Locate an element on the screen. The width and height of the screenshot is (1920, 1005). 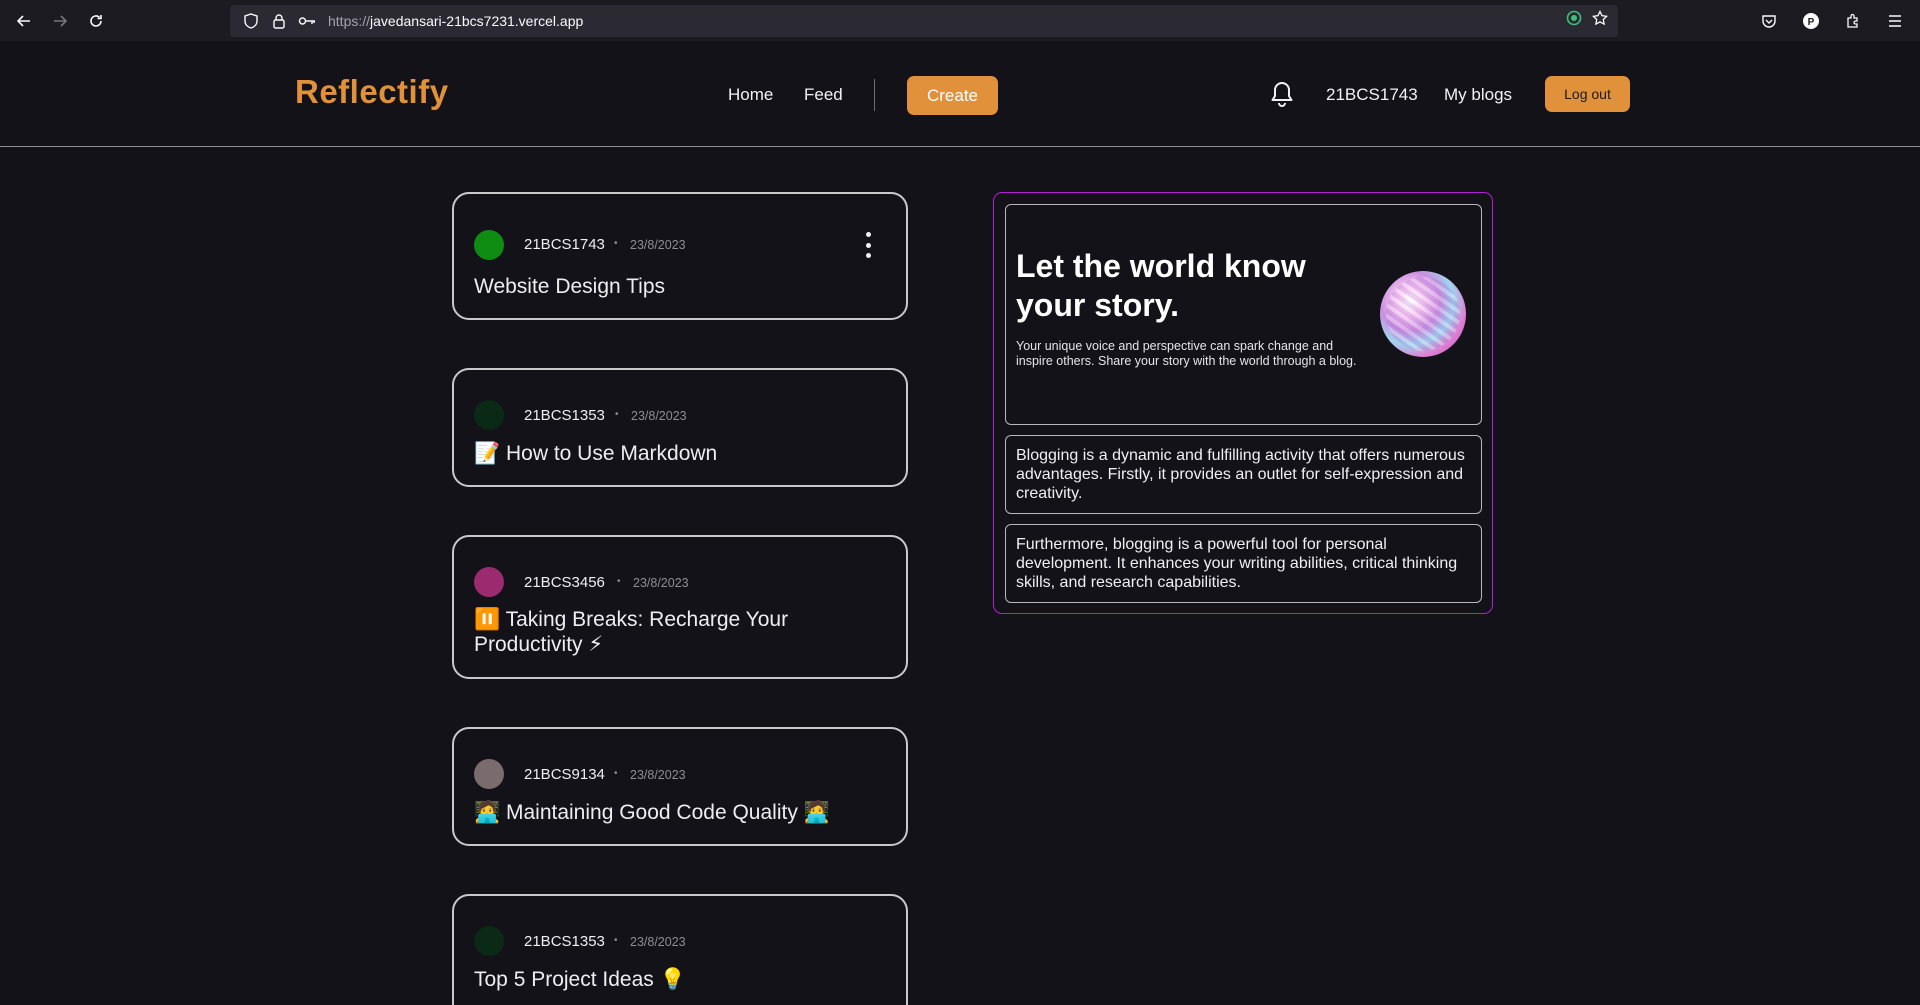
pocket-icon is located at coordinates (1769, 21).